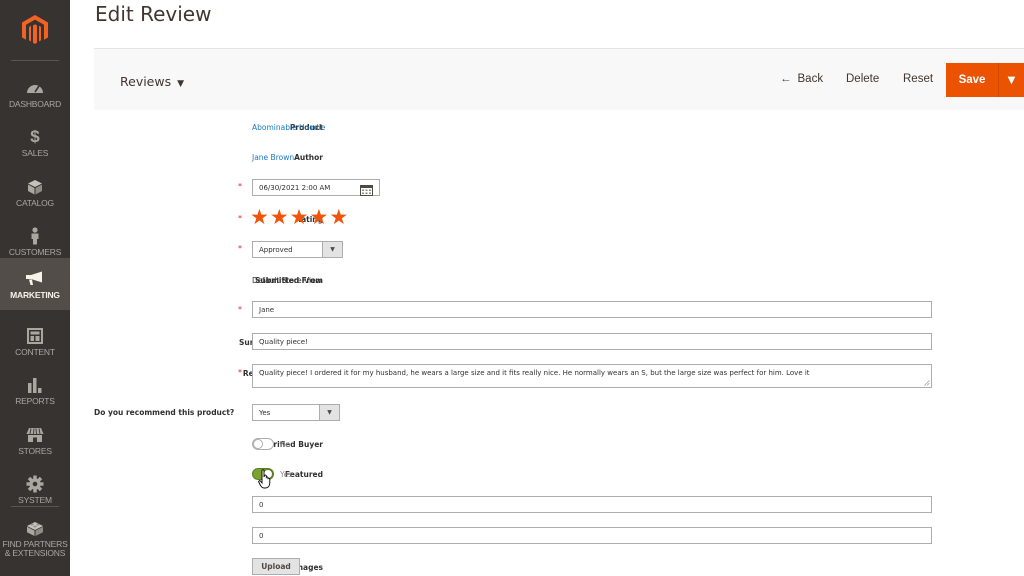 This screenshot has width=1024, height=576. What do you see at coordinates (267, 310) in the screenshot?
I see `nickname-value: Jane` at bounding box center [267, 310].